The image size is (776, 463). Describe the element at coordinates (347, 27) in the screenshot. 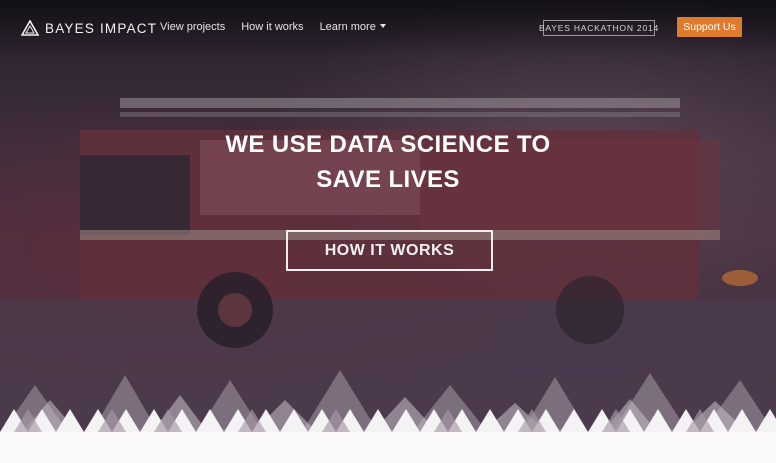

I see `nav-learn-more-label: Learn more` at that location.